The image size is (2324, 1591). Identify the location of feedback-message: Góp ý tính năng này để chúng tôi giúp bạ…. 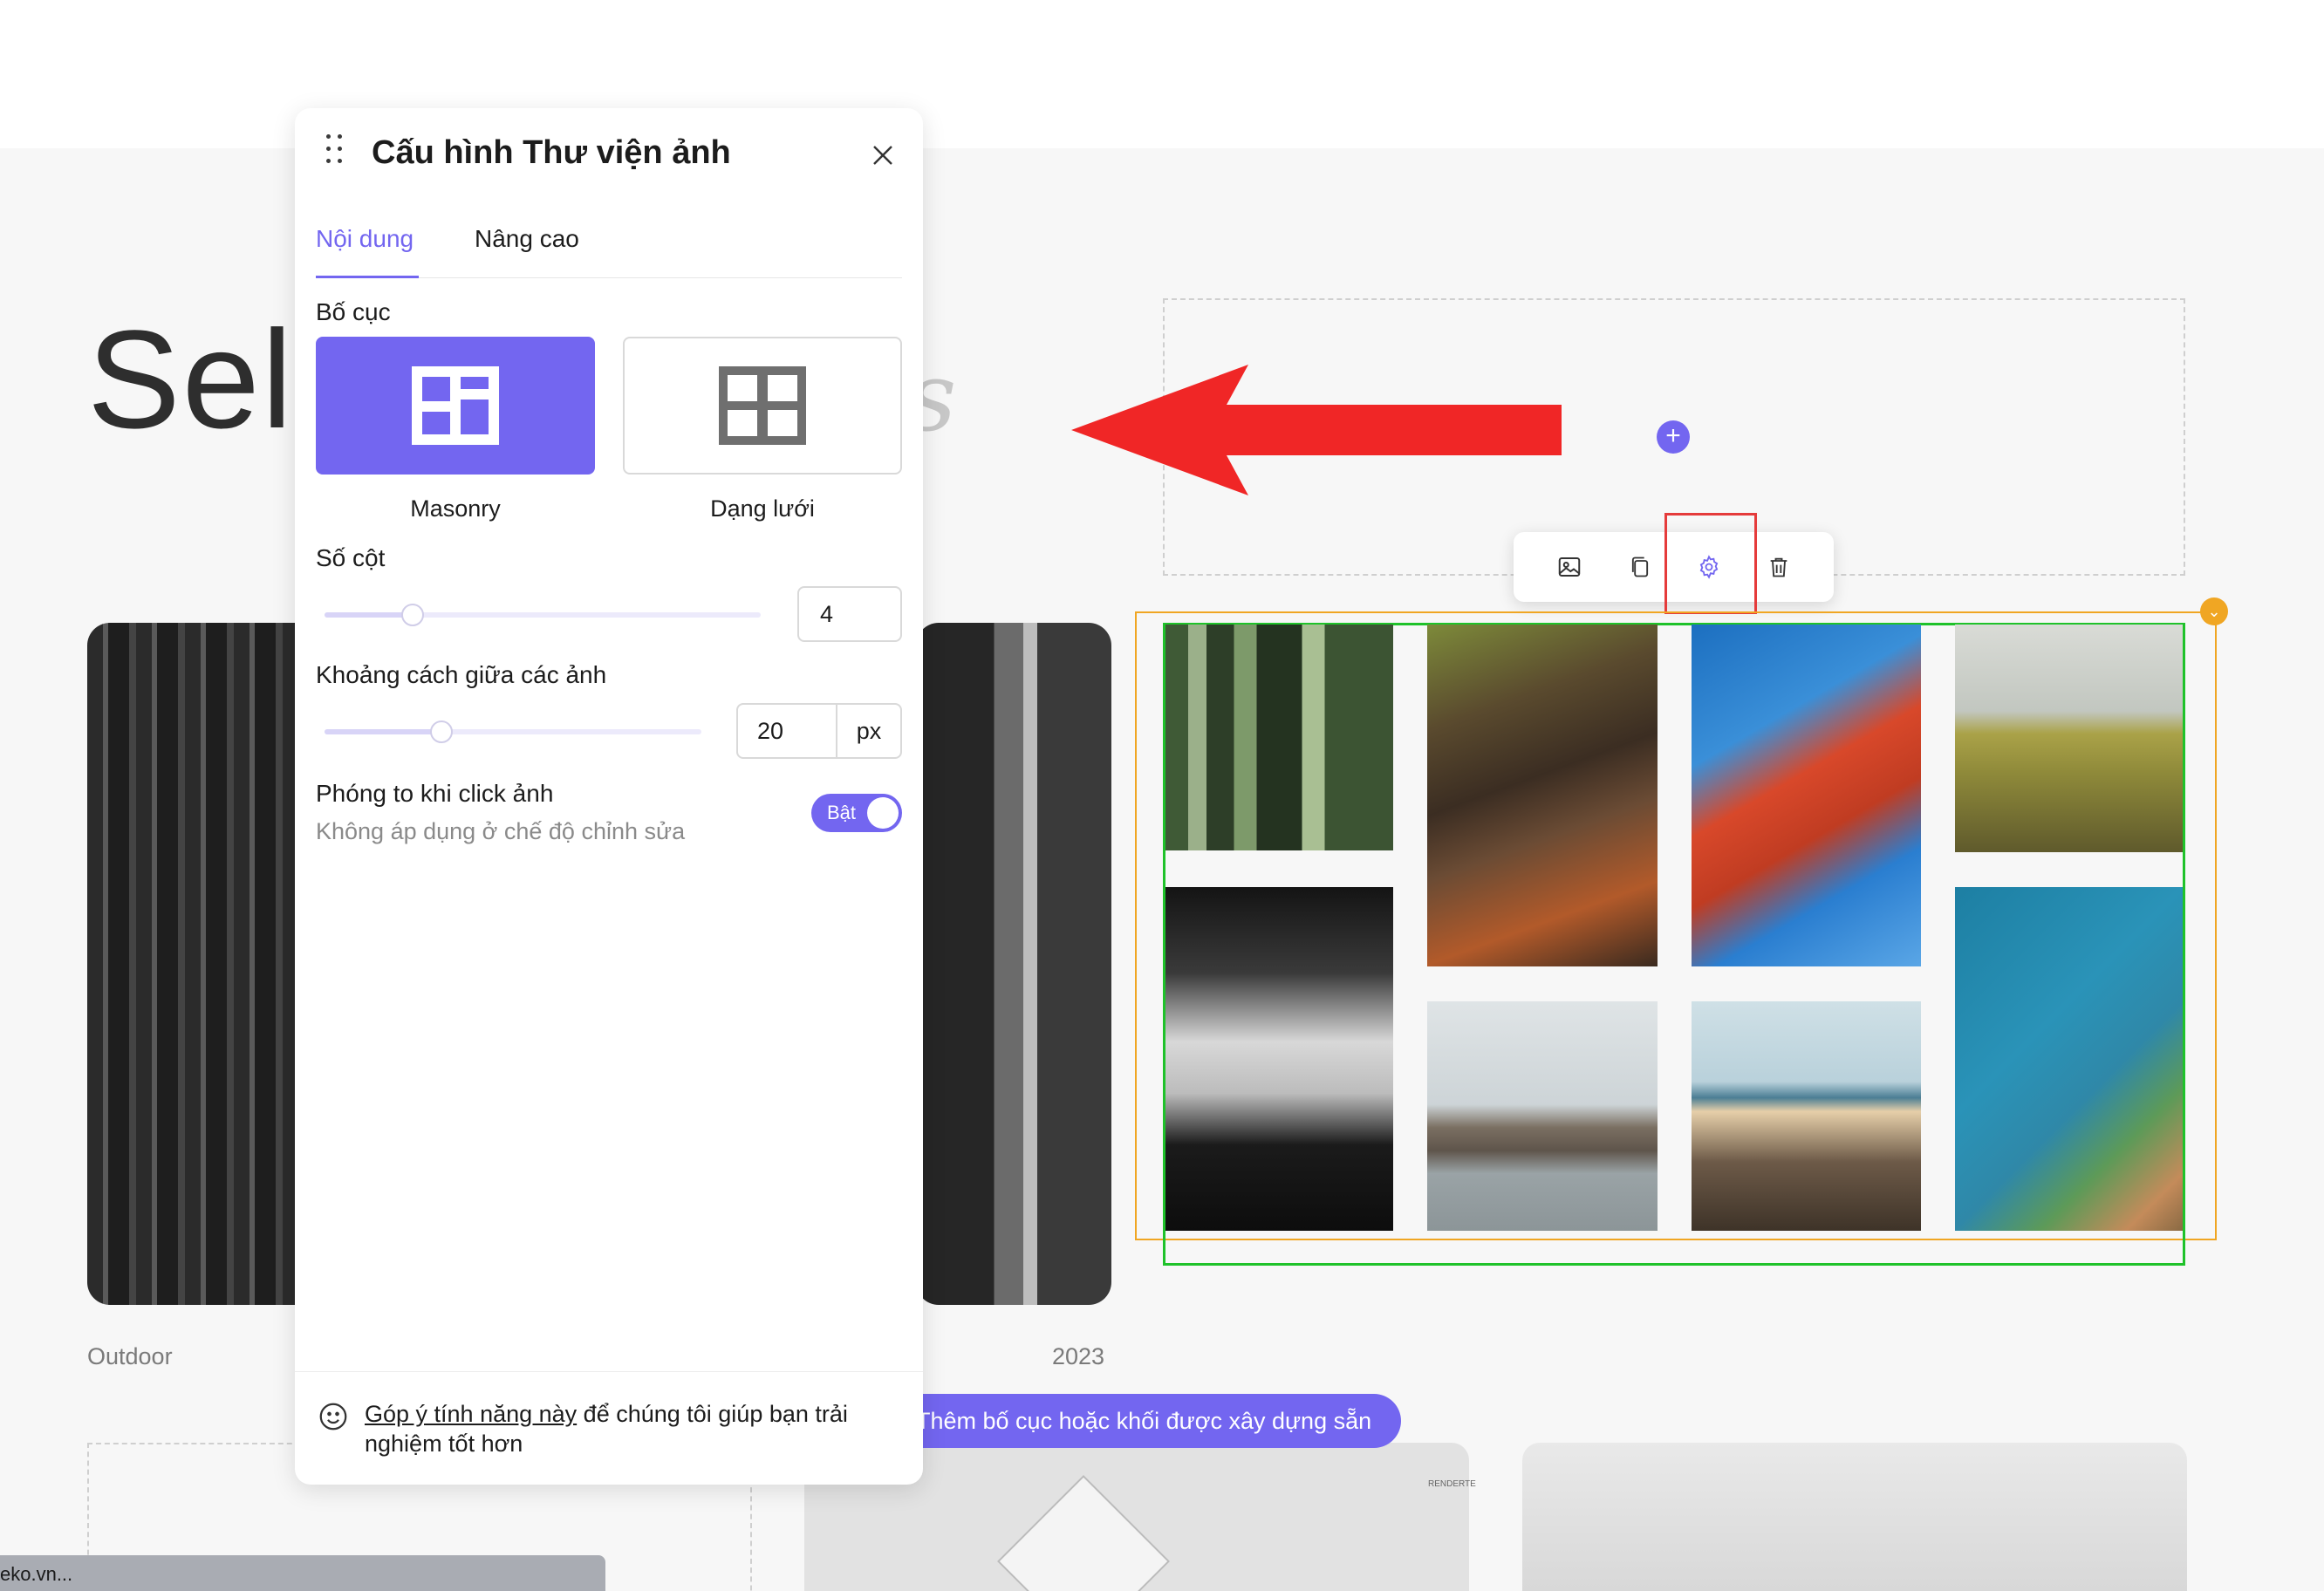
(636, 1429).